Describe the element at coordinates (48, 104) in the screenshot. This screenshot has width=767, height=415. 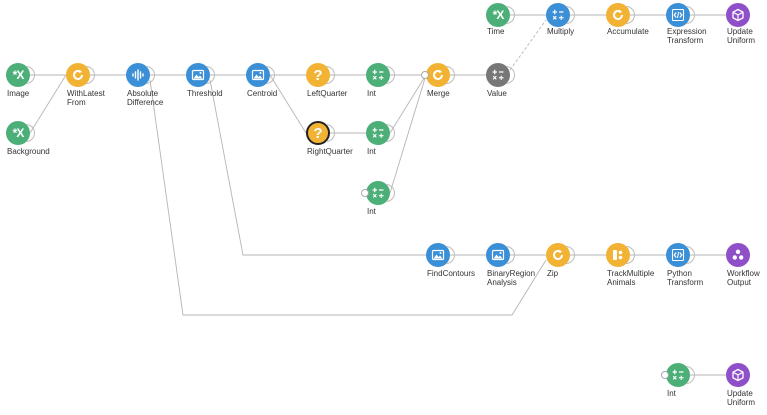
I see `edge-background-to-withlatest` at that location.